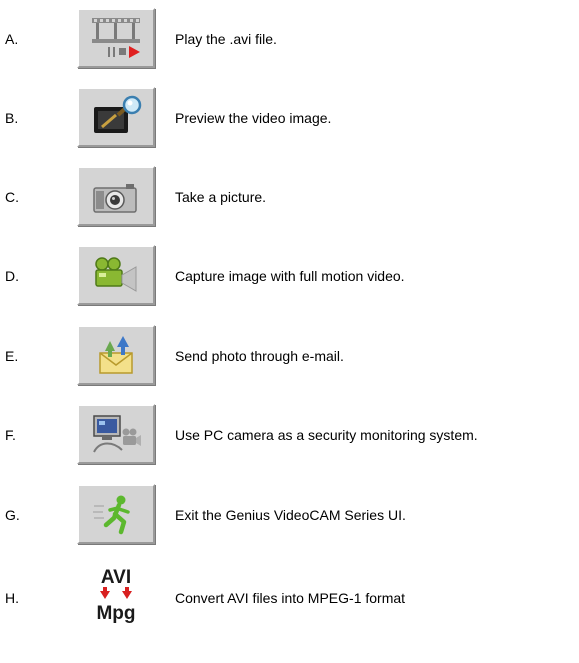 This screenshot has height=663, width=579. Describe the element at coordinates (12, 515) in the screenshot. I see `item-letter: G.` at that location.